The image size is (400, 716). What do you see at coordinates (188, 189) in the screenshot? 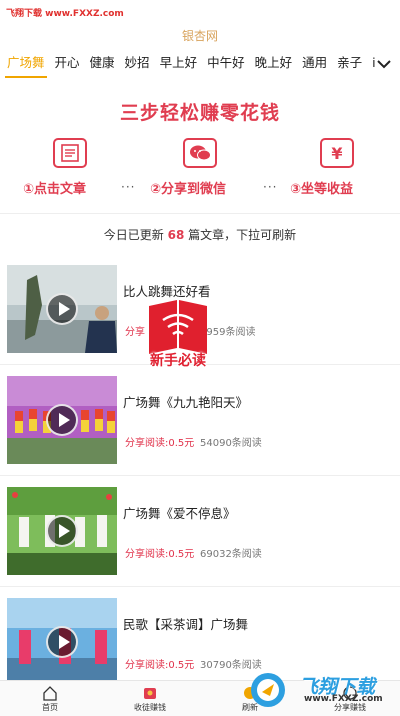
I see `step-2-label: ②分享到微信` at bounding box center [188, 189].